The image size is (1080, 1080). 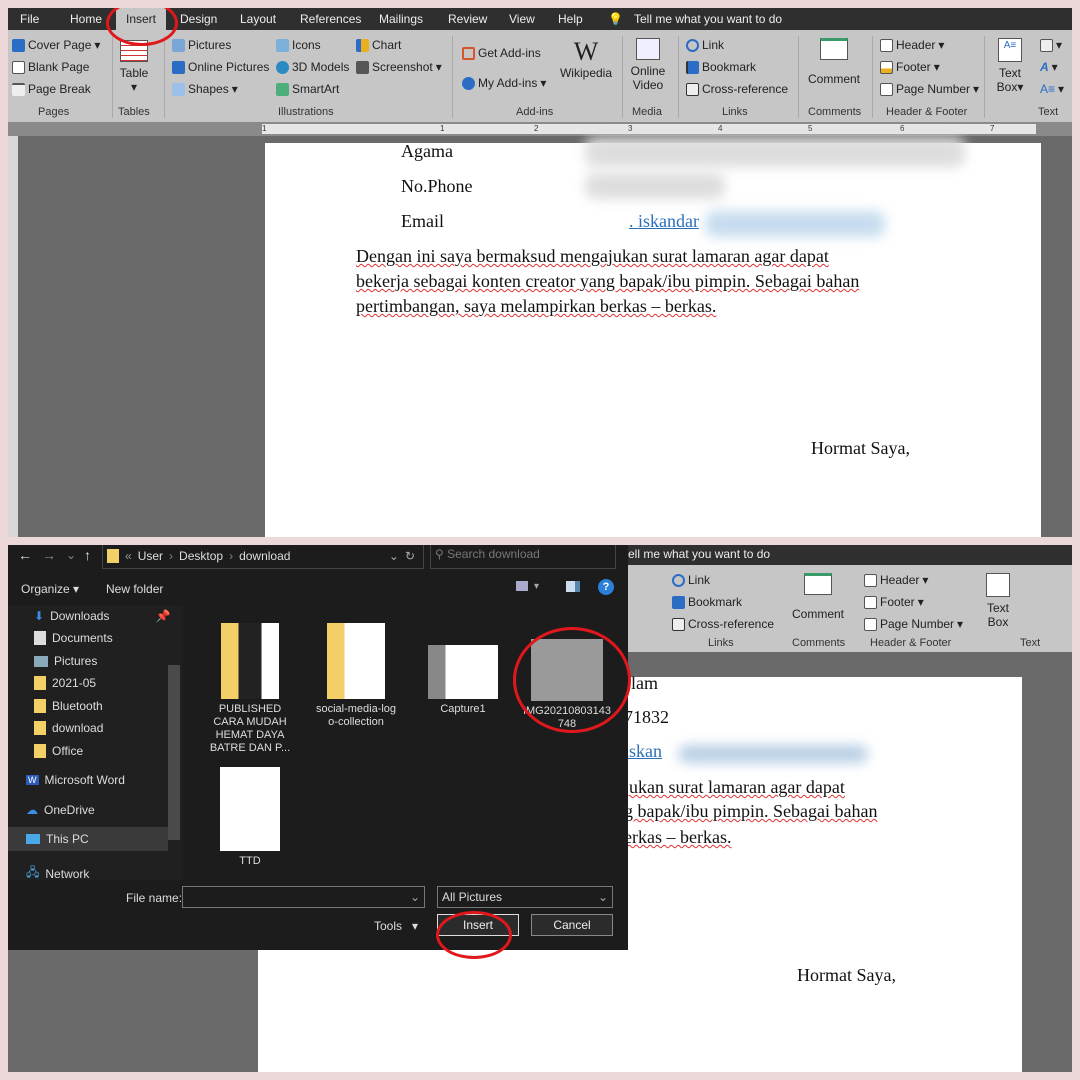 What do you see at coordinates (330, 19) in the screenshot?
I see `tab-references: References` at bounding box center [330, 19].